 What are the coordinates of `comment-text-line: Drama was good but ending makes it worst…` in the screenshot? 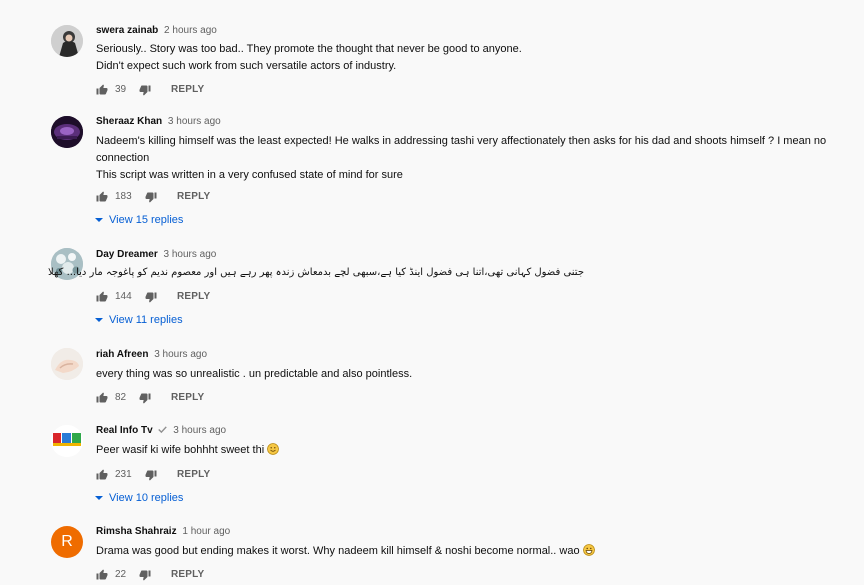 It's located at (338, 551).